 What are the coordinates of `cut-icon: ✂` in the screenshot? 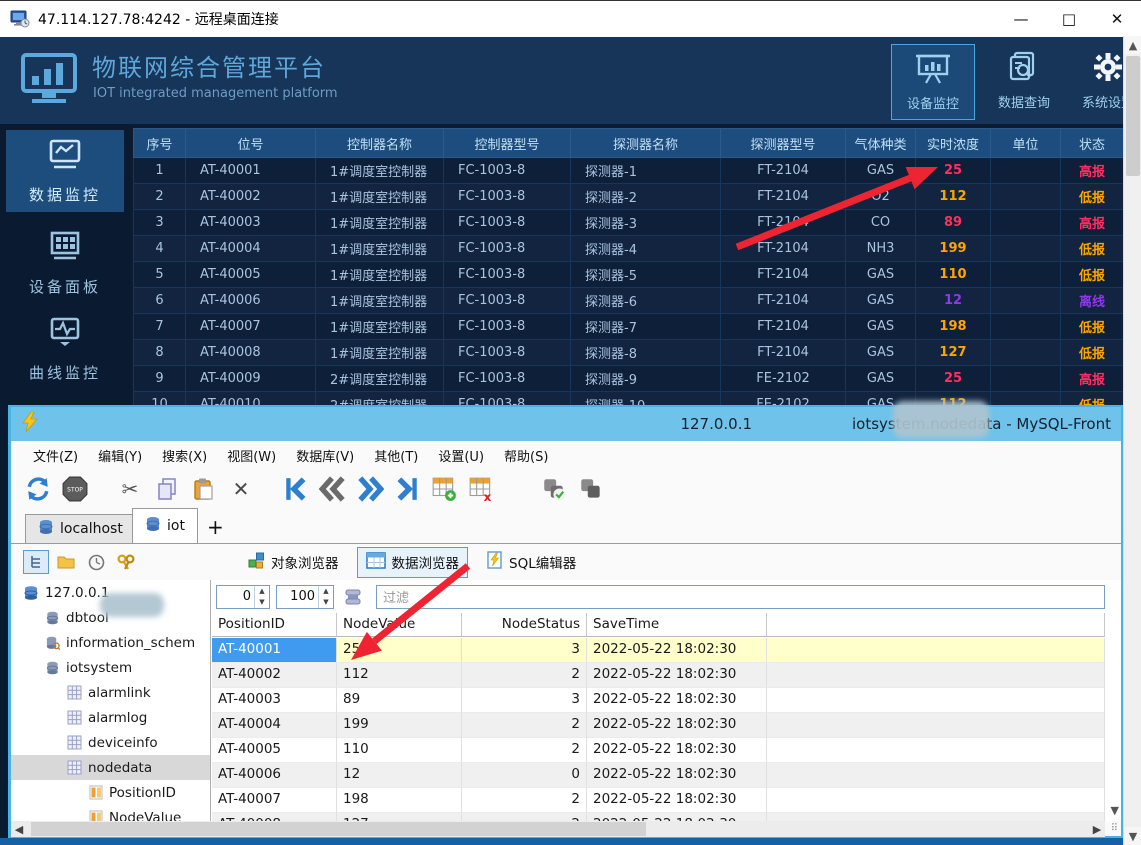 It's located at (130, 489).